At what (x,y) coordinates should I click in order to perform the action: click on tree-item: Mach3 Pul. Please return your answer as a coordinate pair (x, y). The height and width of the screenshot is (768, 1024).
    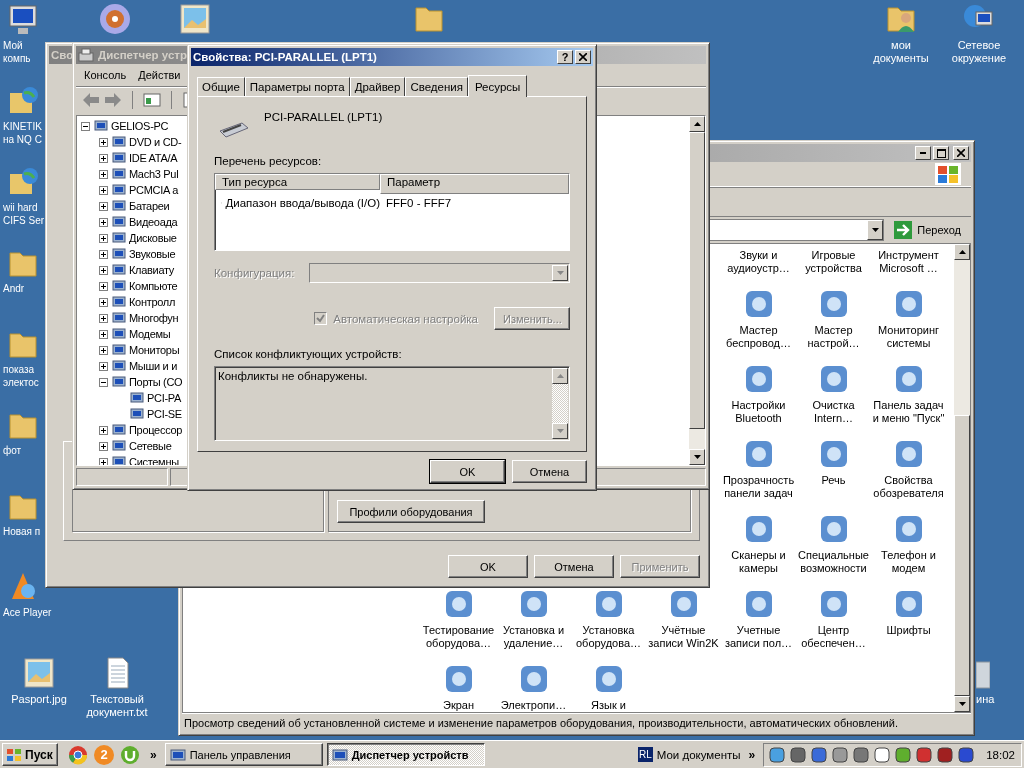
    Looking at the image, I should click on (154, 174).